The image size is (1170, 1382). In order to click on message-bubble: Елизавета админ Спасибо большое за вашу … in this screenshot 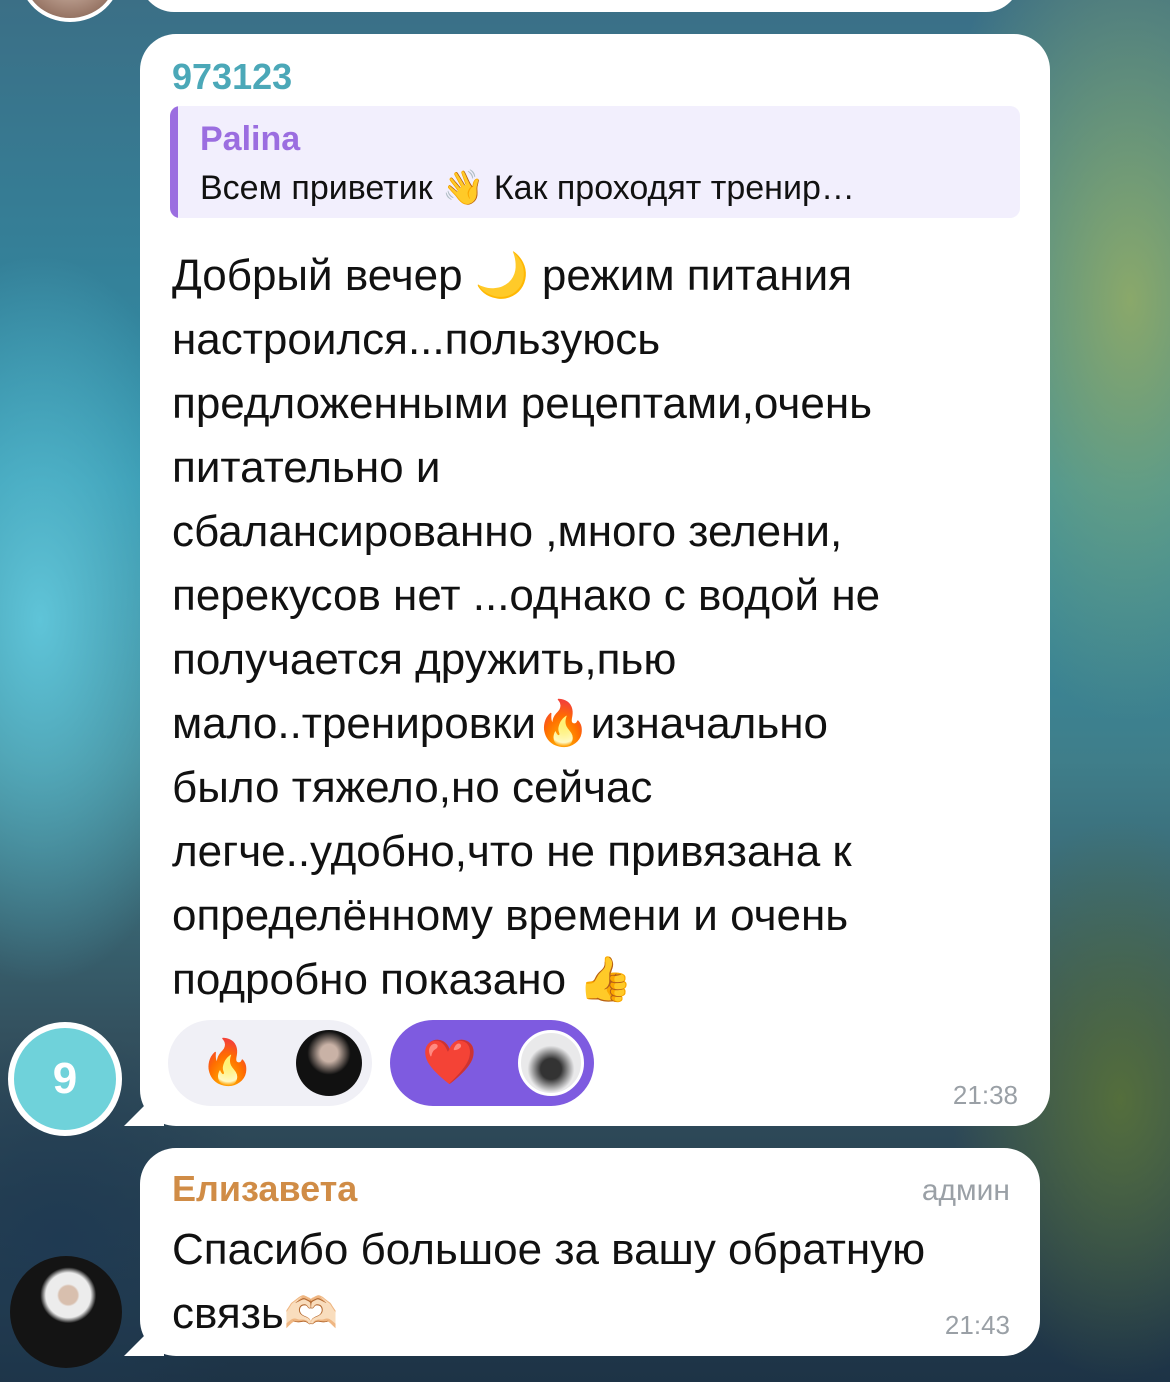, I will do `click(590, 1252)`.